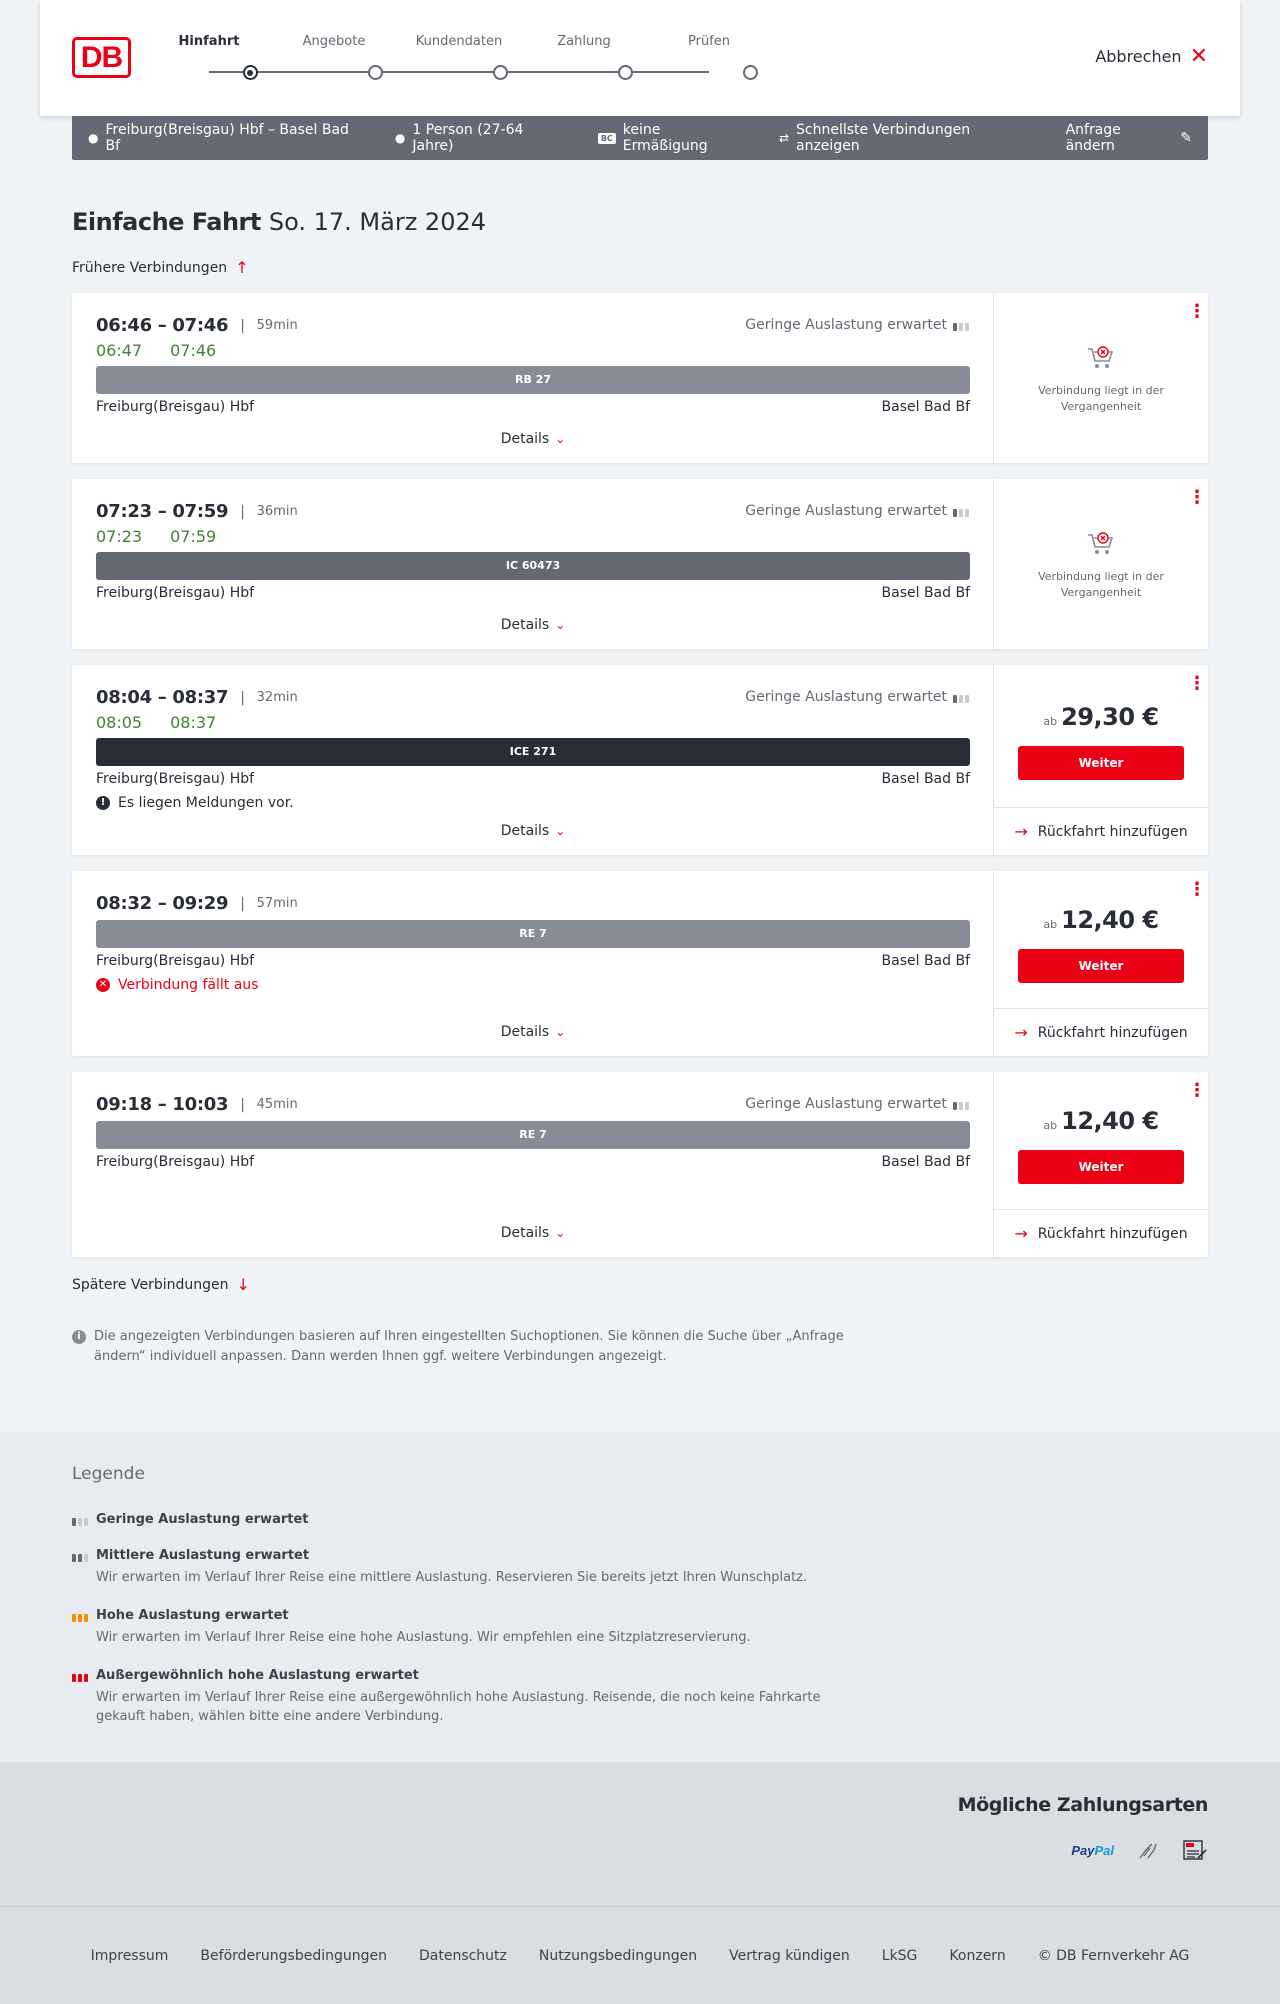  What do you see at coordinates (150, 1284) in the screenshot?
I see `later-label: Spätere Verbindungen` at bounding box center [150, 1284].